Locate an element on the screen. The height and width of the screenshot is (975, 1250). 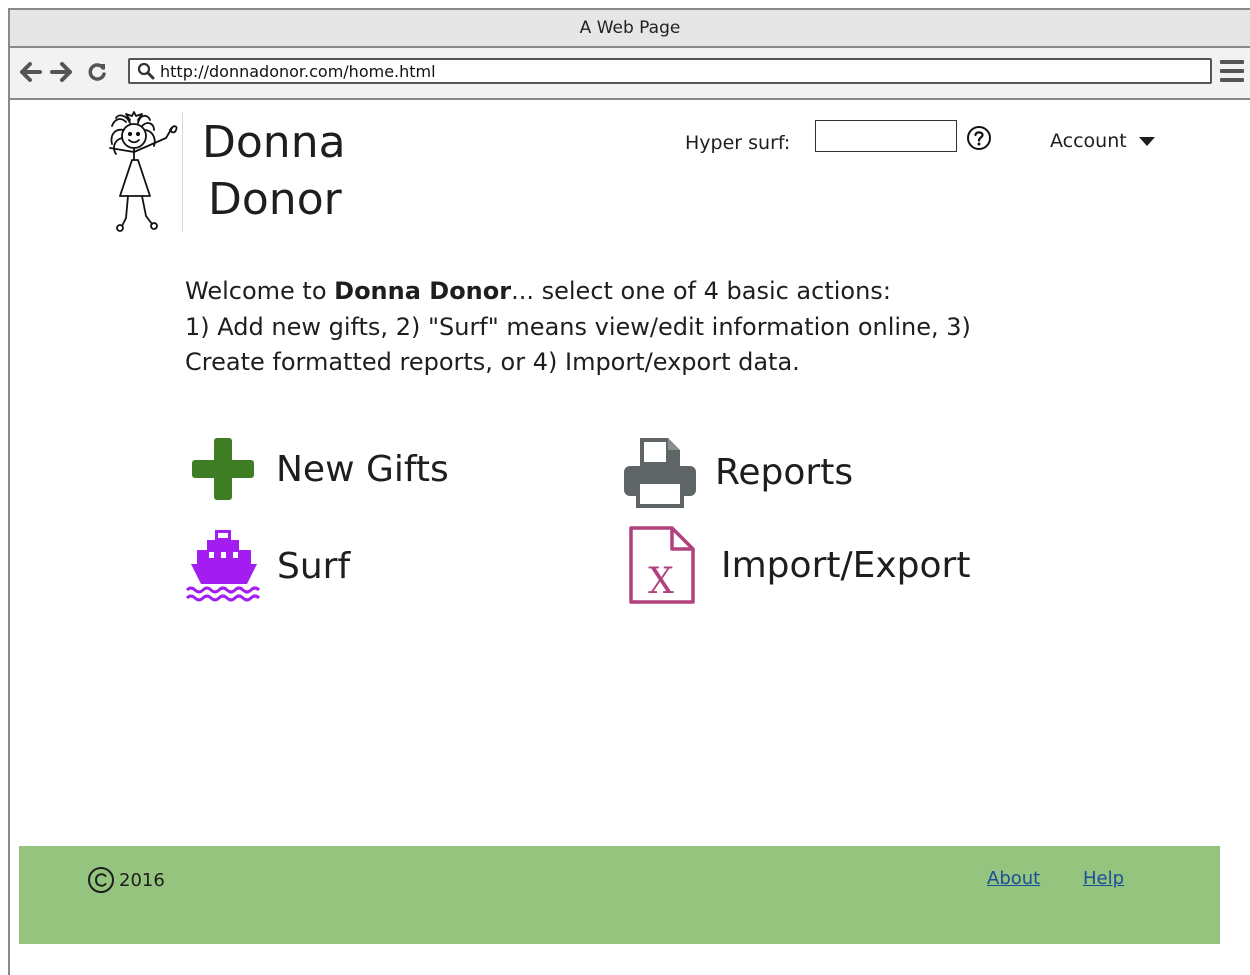
svg-text: X is located at coordinates (661, 581).